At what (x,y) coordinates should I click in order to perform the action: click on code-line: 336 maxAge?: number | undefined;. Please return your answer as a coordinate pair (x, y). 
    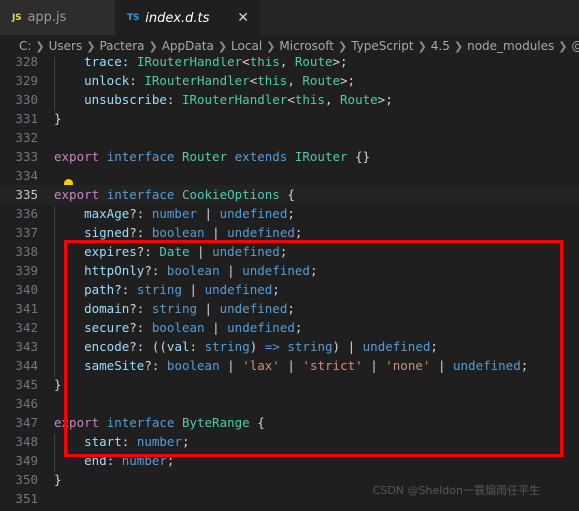
    Looking at the image, I should click on (289, 214).